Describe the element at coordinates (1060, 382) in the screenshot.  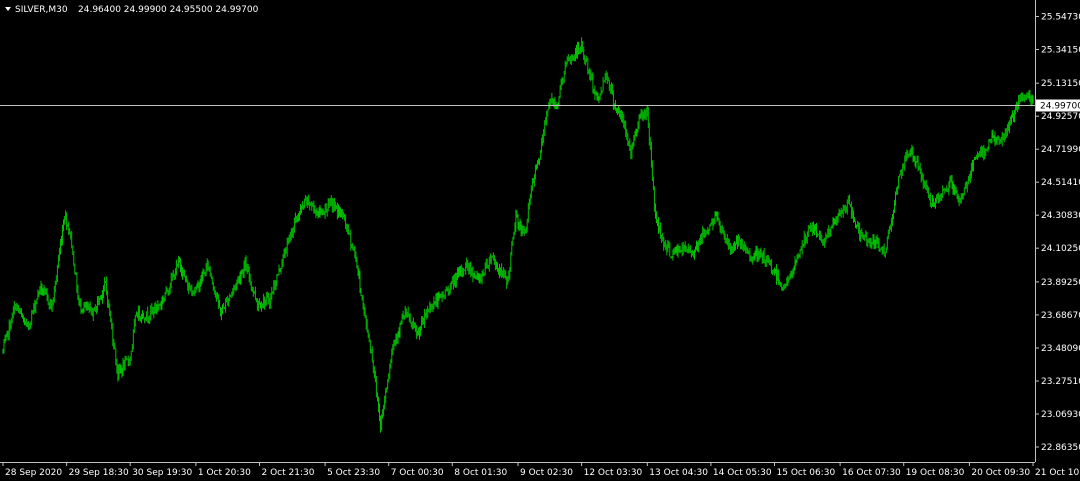
I see `y-tick-label: 23.27510` at that location.